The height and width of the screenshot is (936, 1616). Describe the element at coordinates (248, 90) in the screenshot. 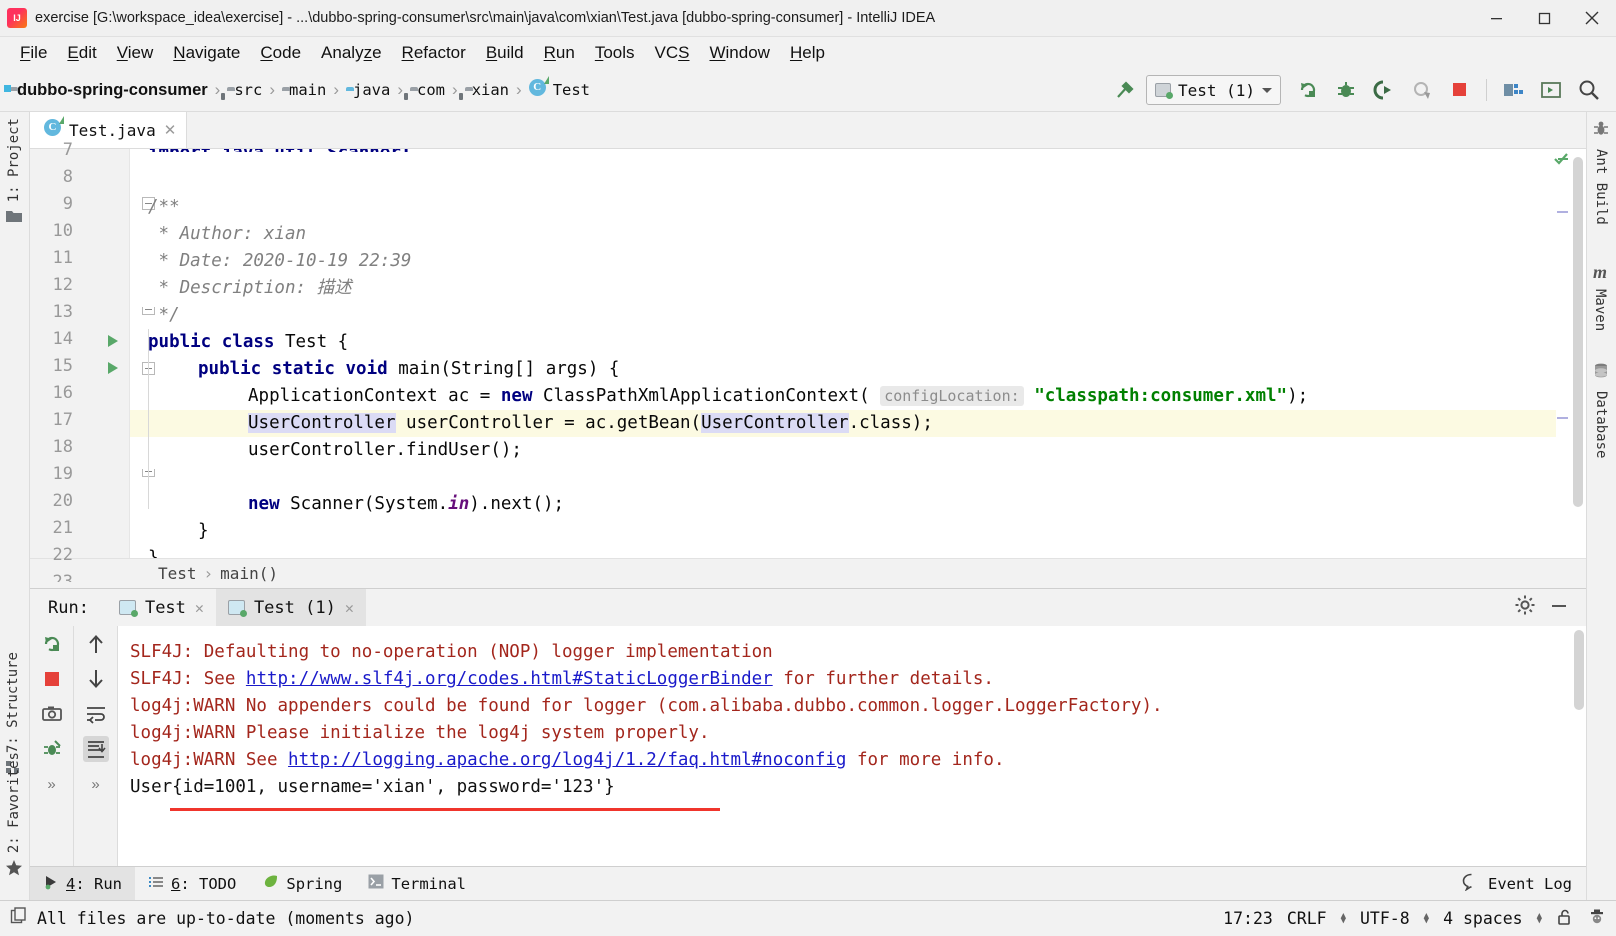

I see `breadcrumb-item-src: src` at that location.